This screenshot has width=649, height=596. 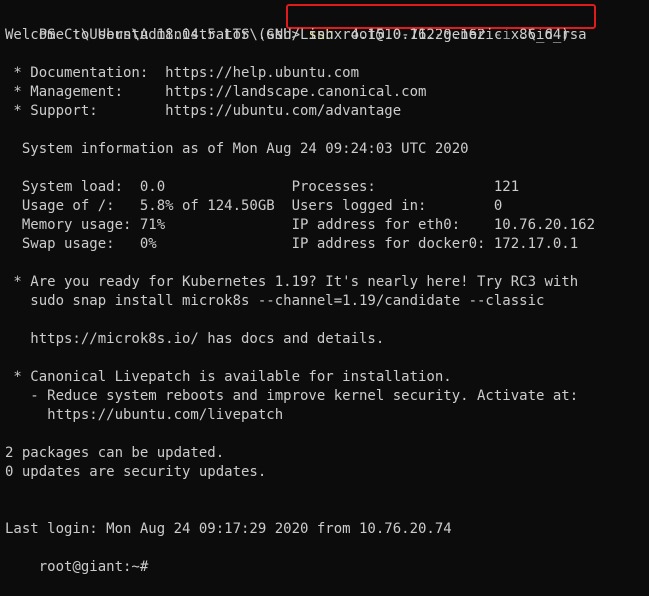 What do you see at coordinates (85, 73) in the screenshot?
I see `documentation-label: * Documentation:` at bounding box center [85, 73].